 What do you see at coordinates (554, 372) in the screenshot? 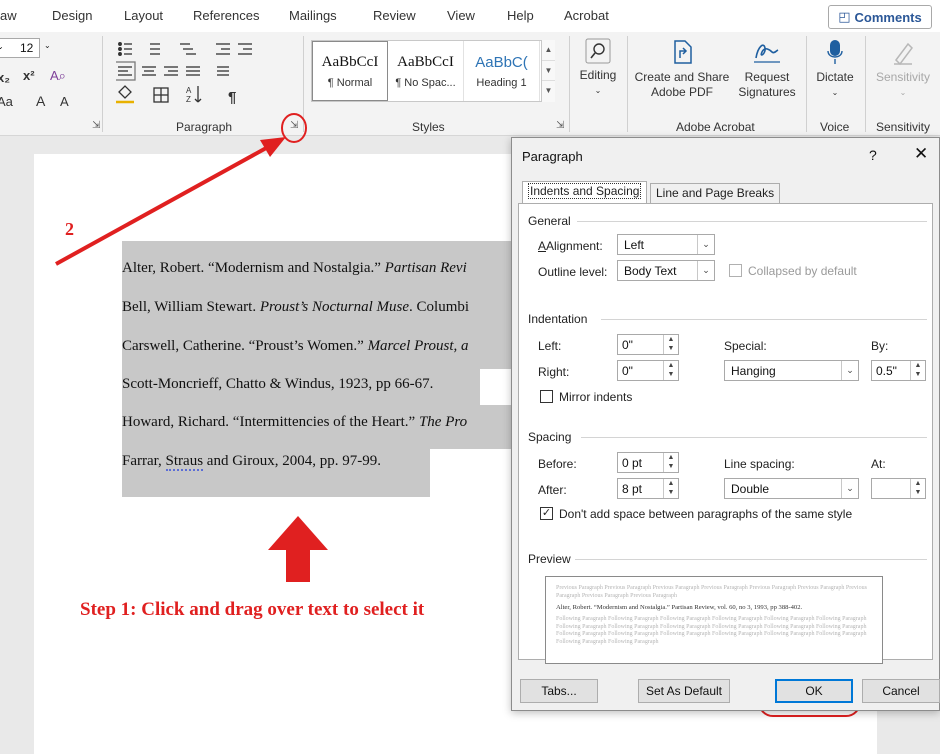
I see `right-indent-label: Right:` at bounding box center [554, 372].